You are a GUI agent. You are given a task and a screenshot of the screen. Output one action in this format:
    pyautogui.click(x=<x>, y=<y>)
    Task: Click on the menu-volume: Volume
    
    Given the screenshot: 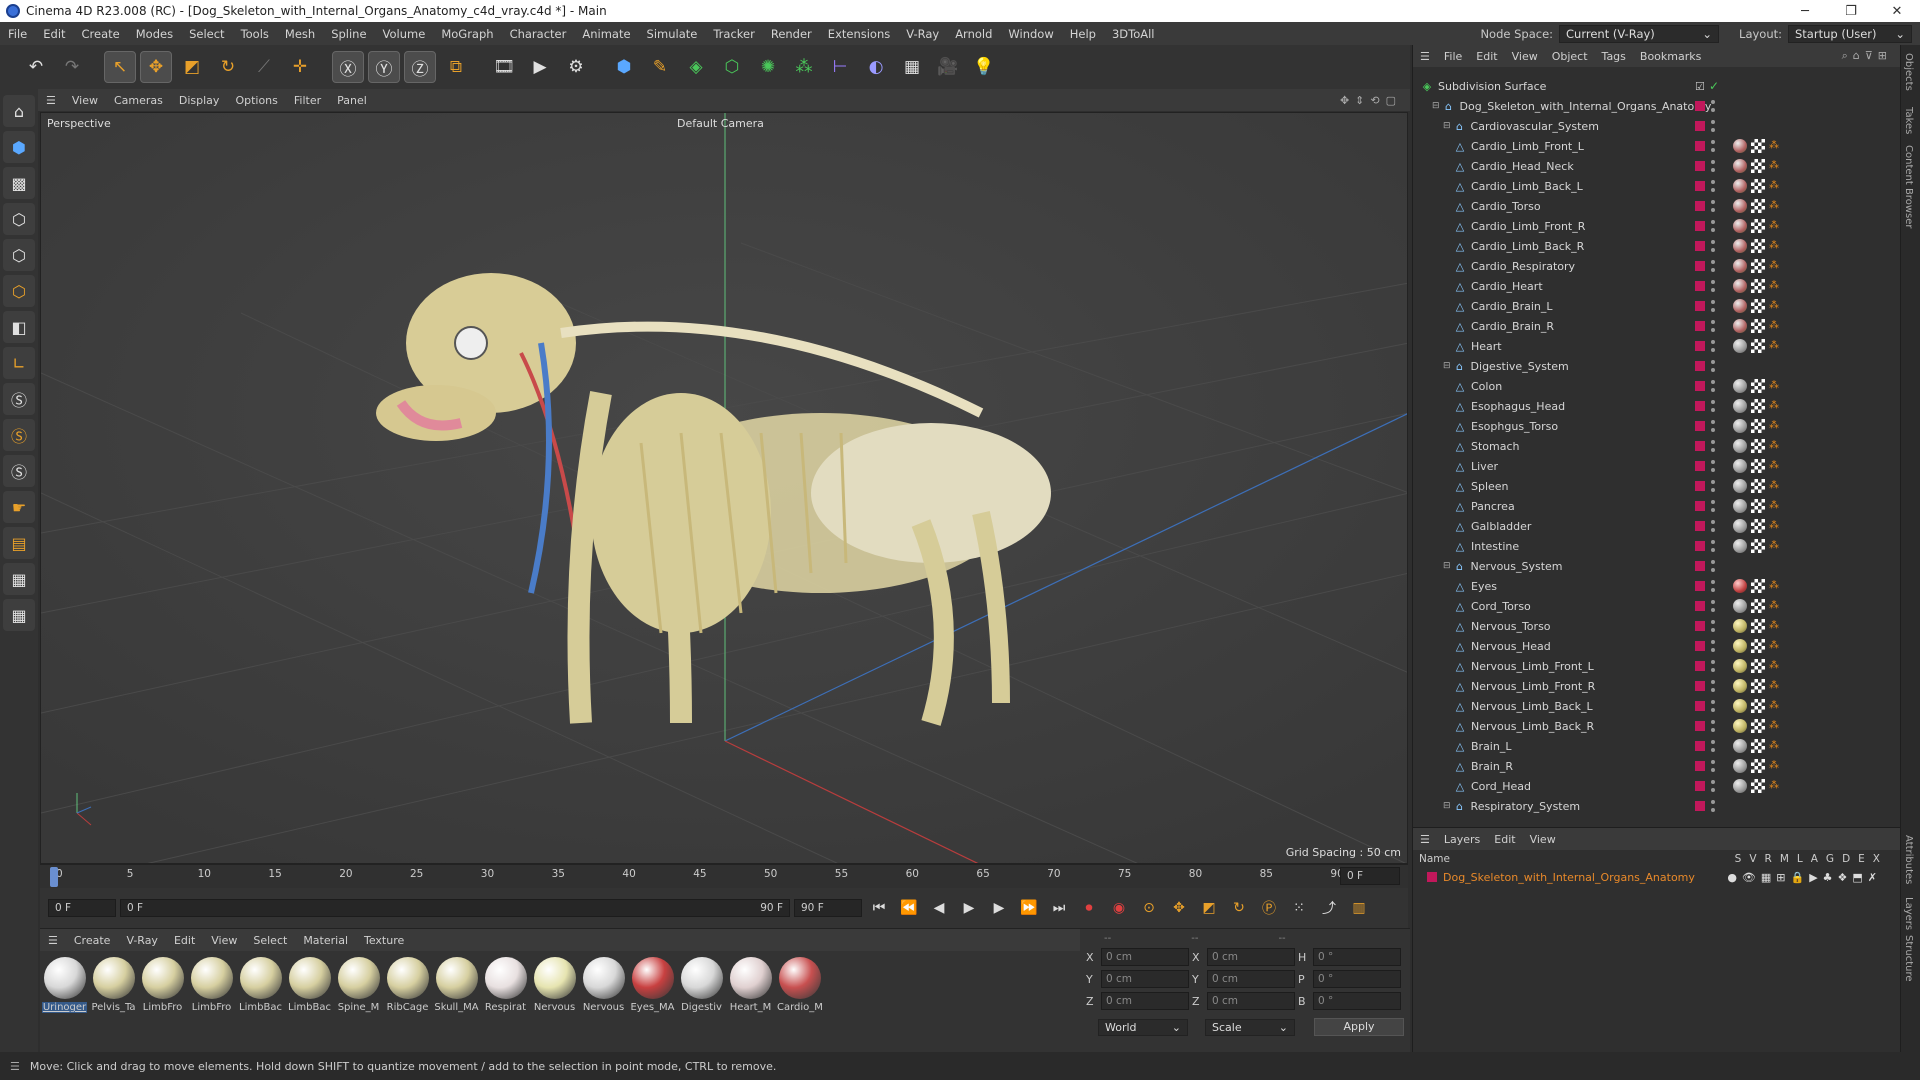 What is the action you would take?
    pyautogui.click(x=404, y=34)
    